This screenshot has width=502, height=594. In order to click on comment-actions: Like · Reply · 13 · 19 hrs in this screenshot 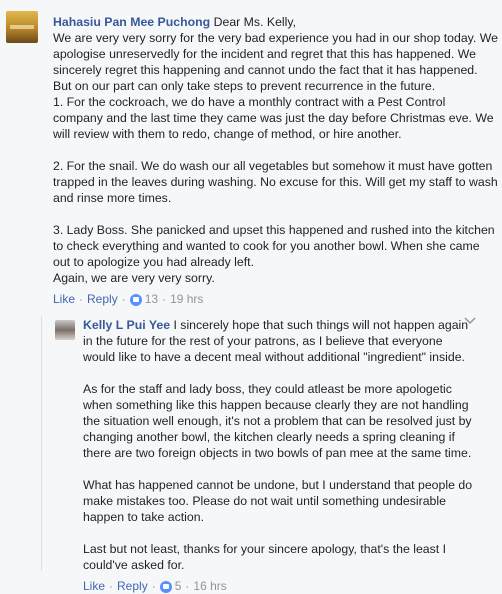, I will do `click(275, 299)`.